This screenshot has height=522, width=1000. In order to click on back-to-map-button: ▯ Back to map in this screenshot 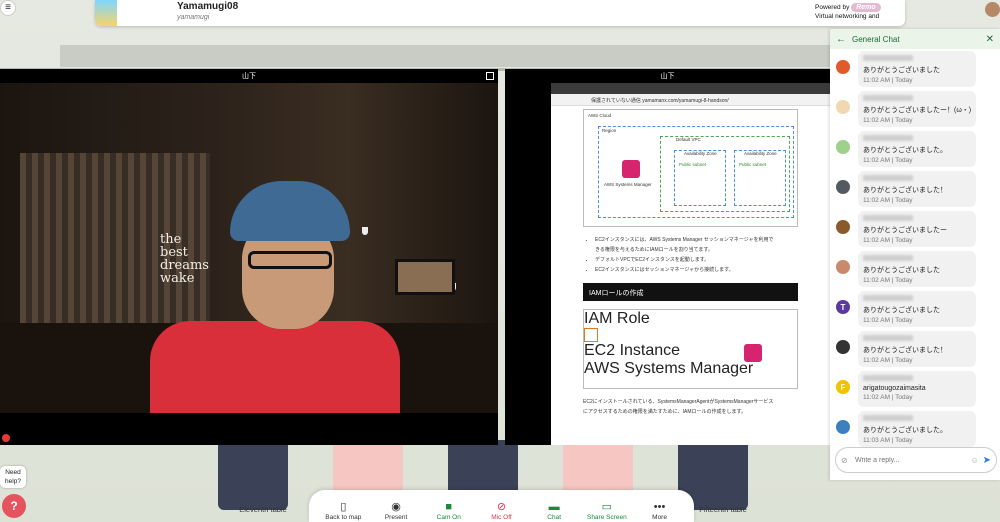, I will do `click(343, 510)`.